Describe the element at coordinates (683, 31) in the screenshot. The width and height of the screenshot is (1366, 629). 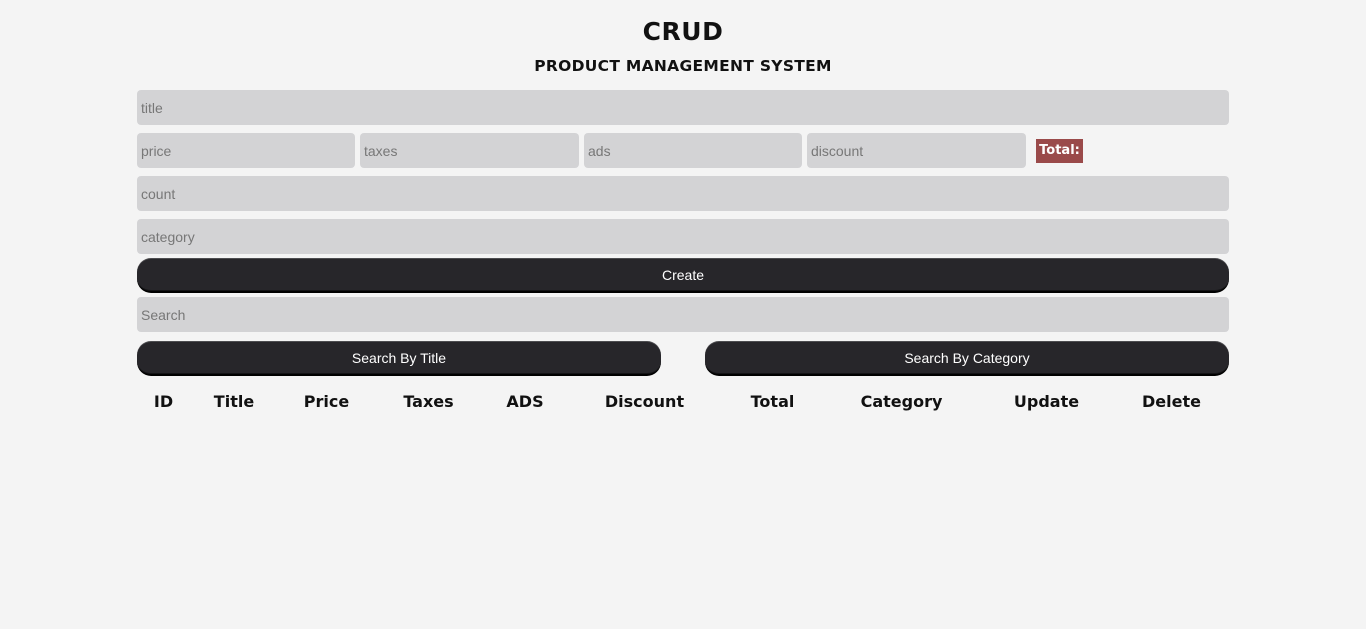
I see `page-title: CRUD` at that location.